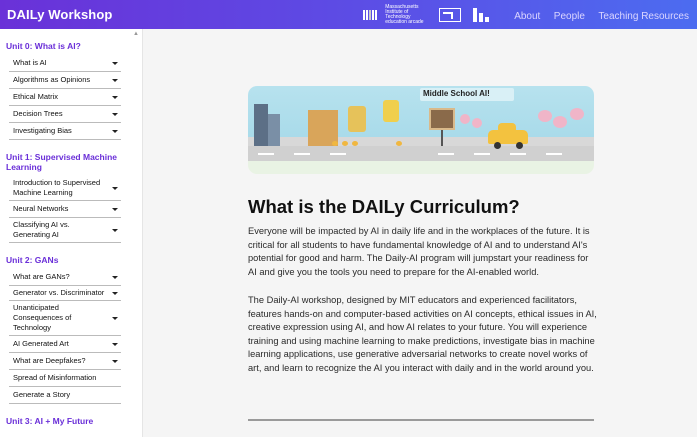  I want to click on sidebar-item-what-are-gans: What are GANs?, so click(65, 277).